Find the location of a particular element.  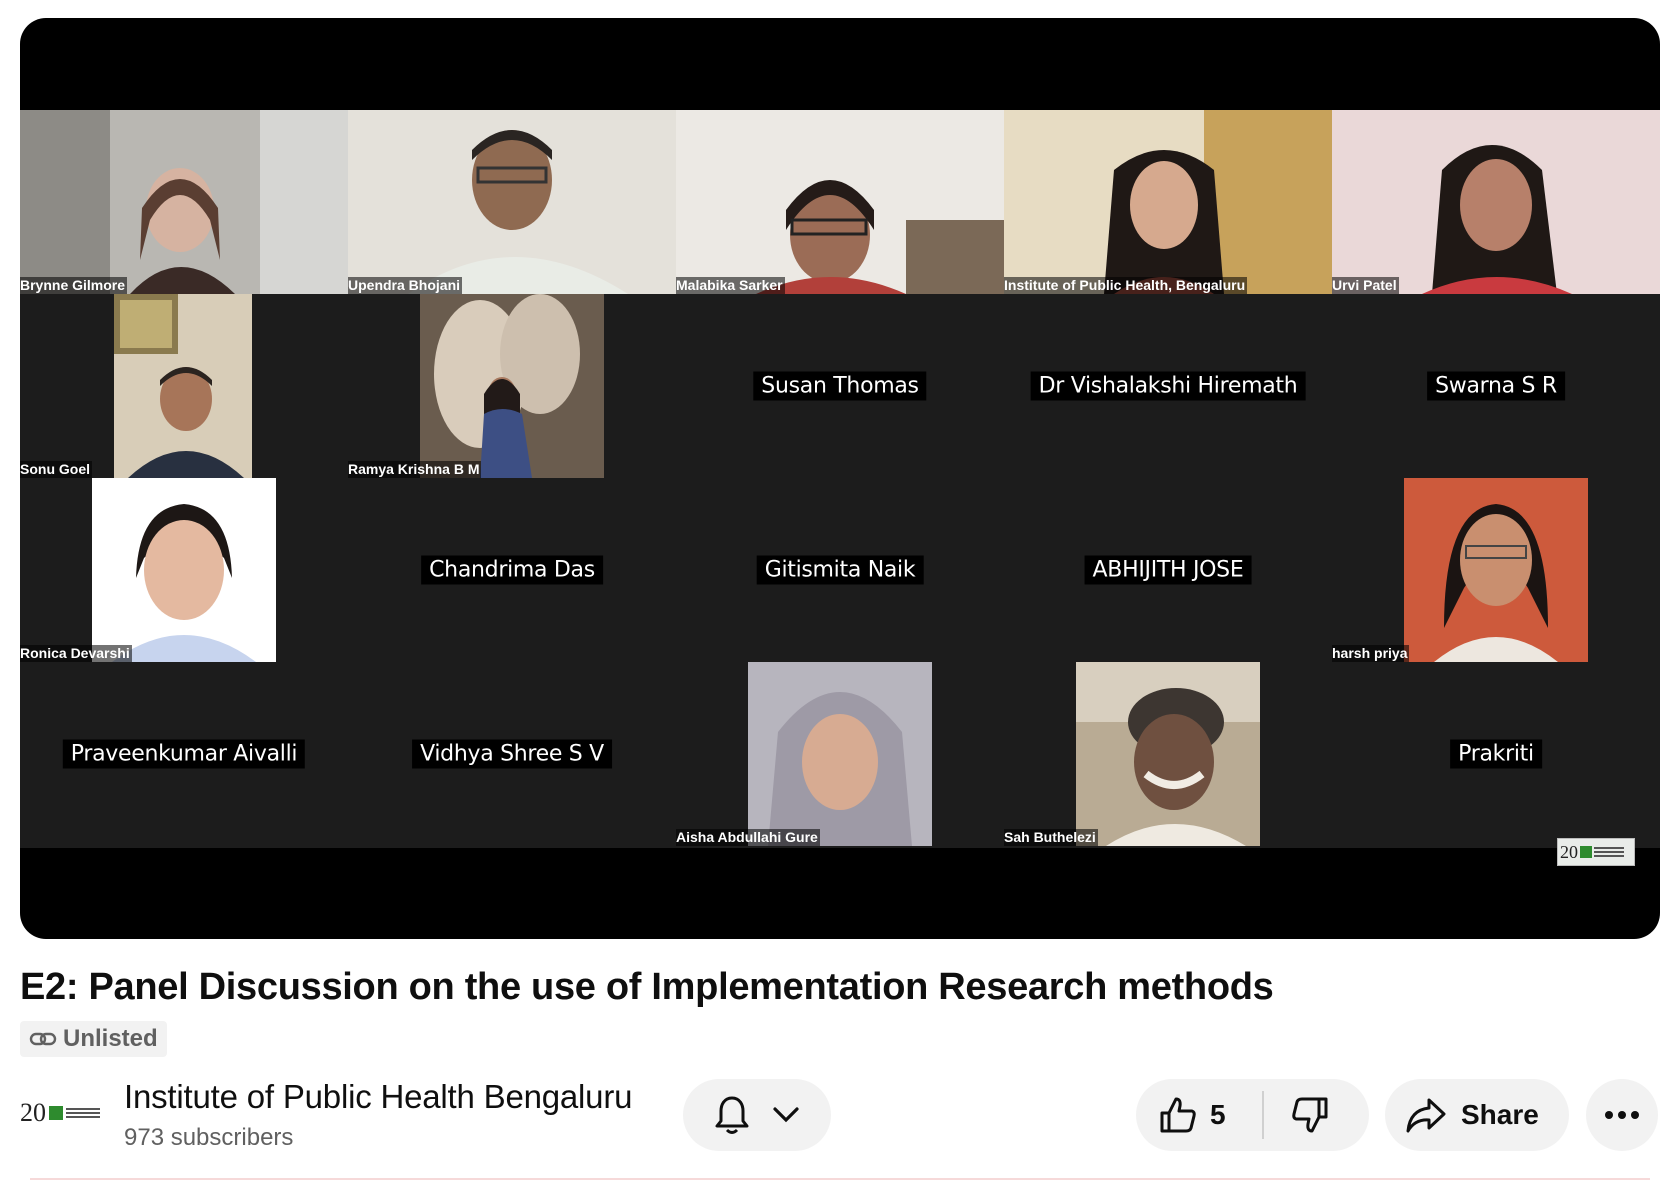

share-button: Share is located at coordinates (1477, 1115).